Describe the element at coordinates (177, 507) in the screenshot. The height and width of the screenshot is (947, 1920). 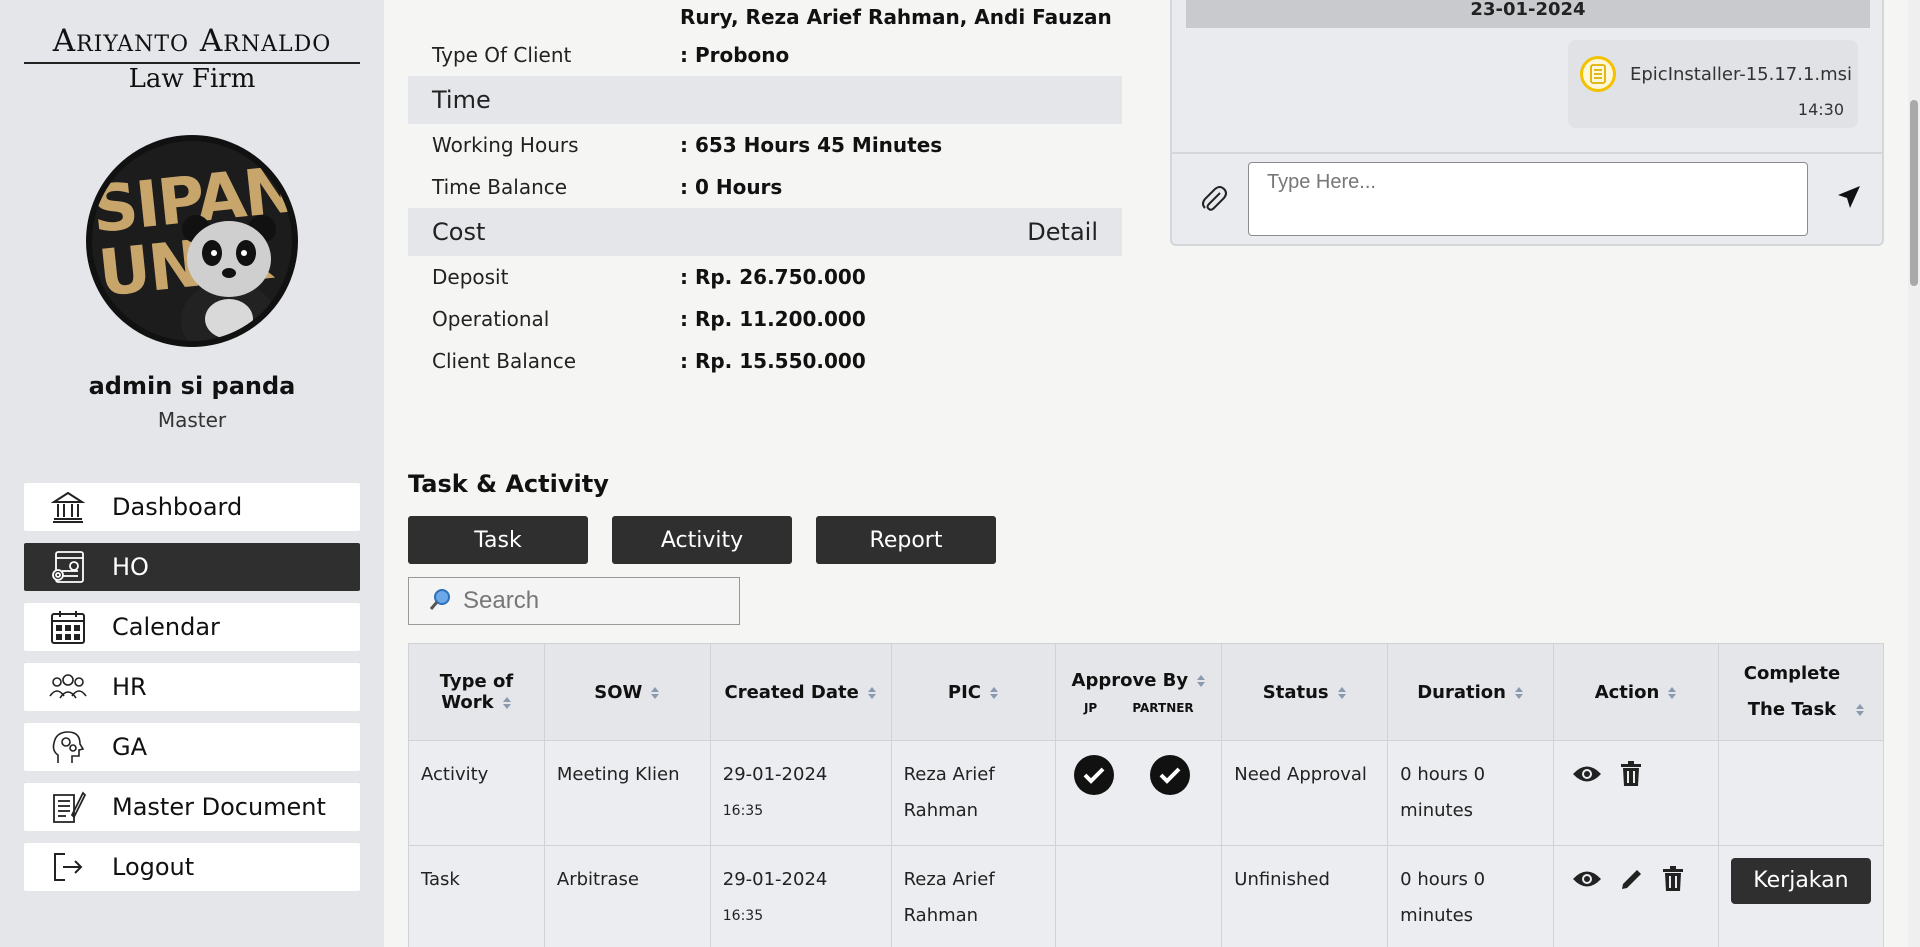
I see `sidebar-item-label: Dashboard` at that location.